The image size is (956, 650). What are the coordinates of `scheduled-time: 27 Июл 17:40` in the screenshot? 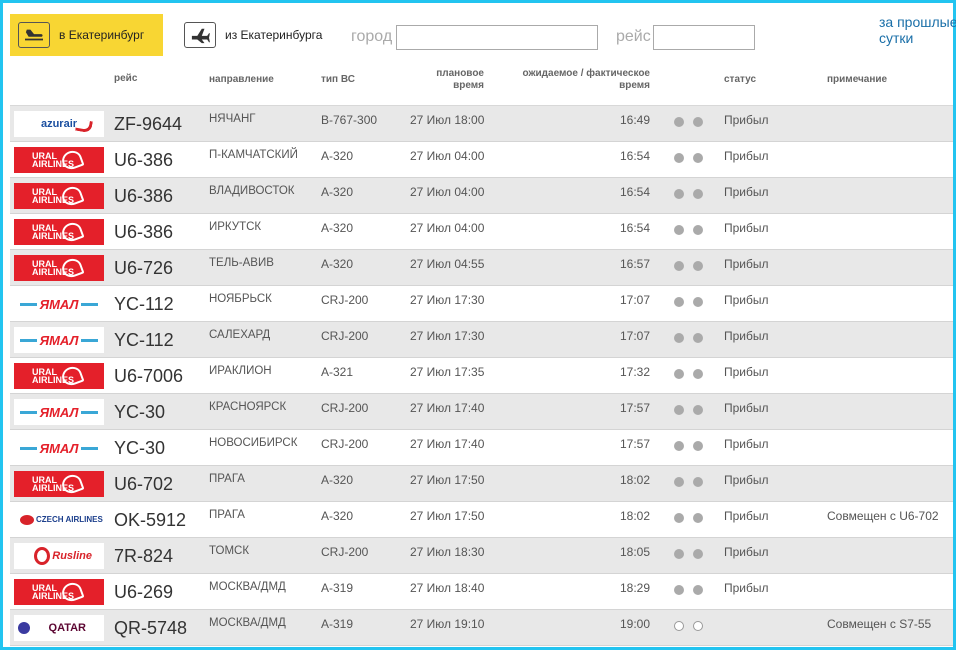 It's located at (447, 408).